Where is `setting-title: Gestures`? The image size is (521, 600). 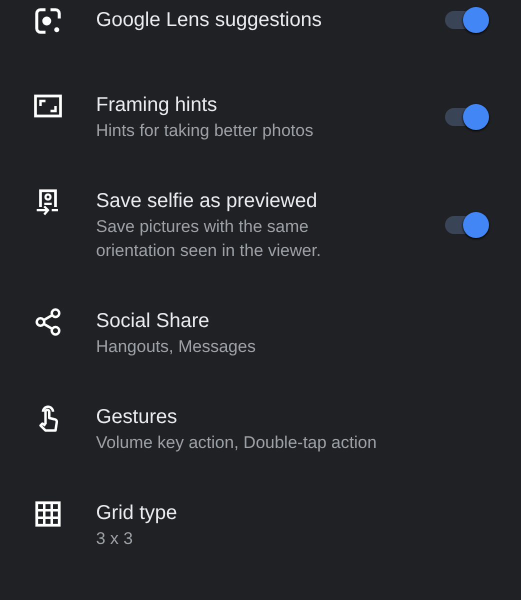
setting-title: Gestures is located at coordinates (137, 417).